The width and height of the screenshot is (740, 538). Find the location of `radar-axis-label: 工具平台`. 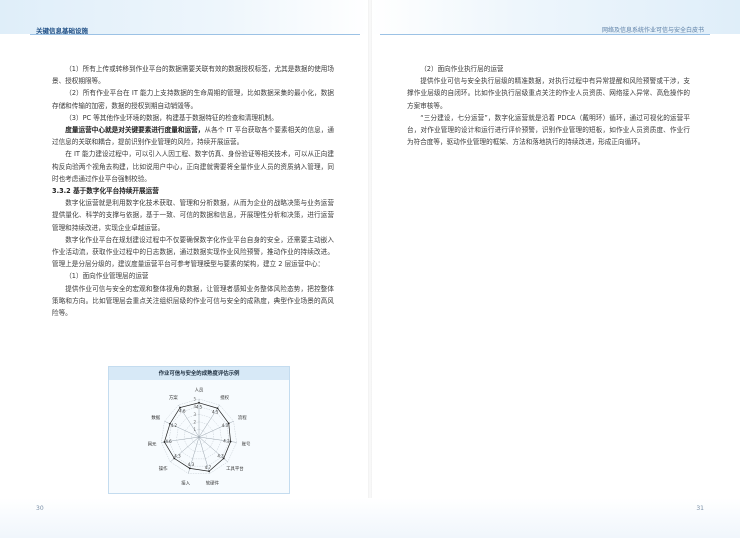

radar-axis-label: 工具平台 is located at coordinates (235, 468).